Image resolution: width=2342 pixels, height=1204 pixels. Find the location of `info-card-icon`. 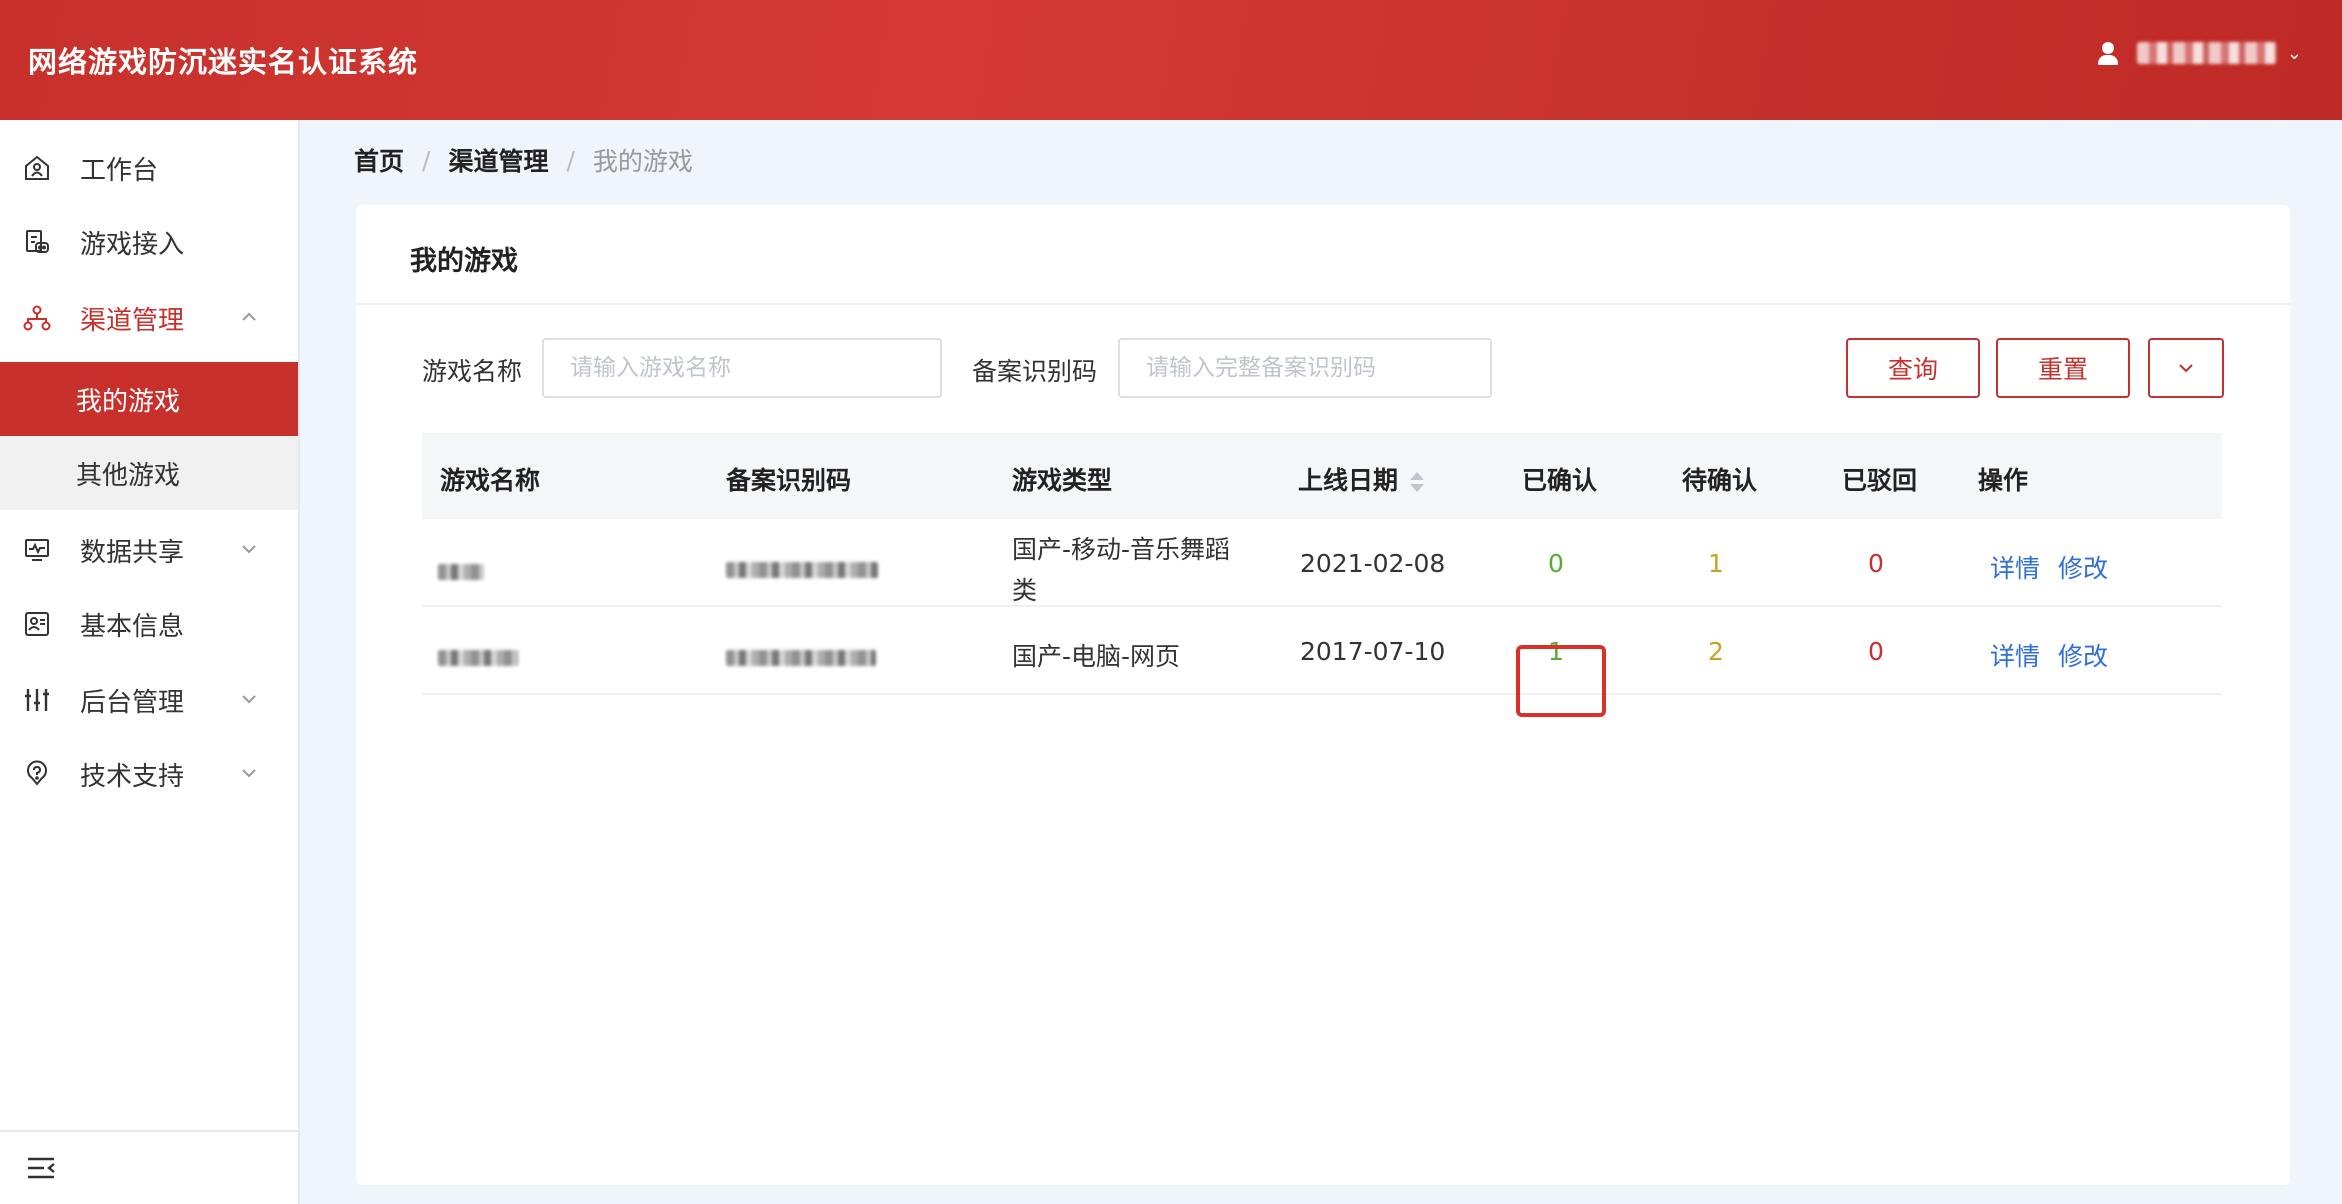

info-card-icon is located at coordinates (37, 624).